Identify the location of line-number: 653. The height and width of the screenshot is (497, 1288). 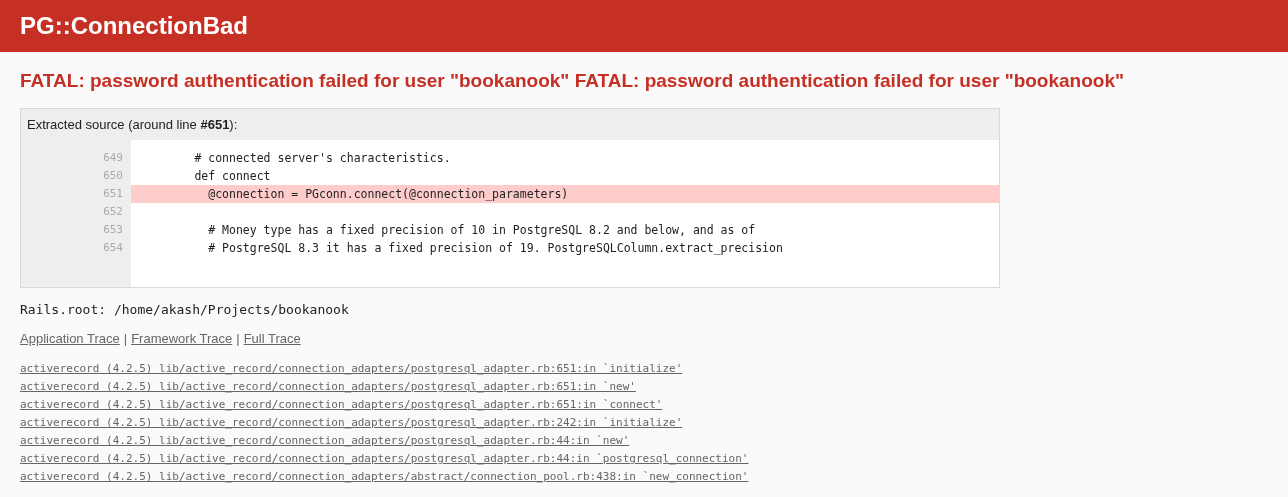
(113, 230).